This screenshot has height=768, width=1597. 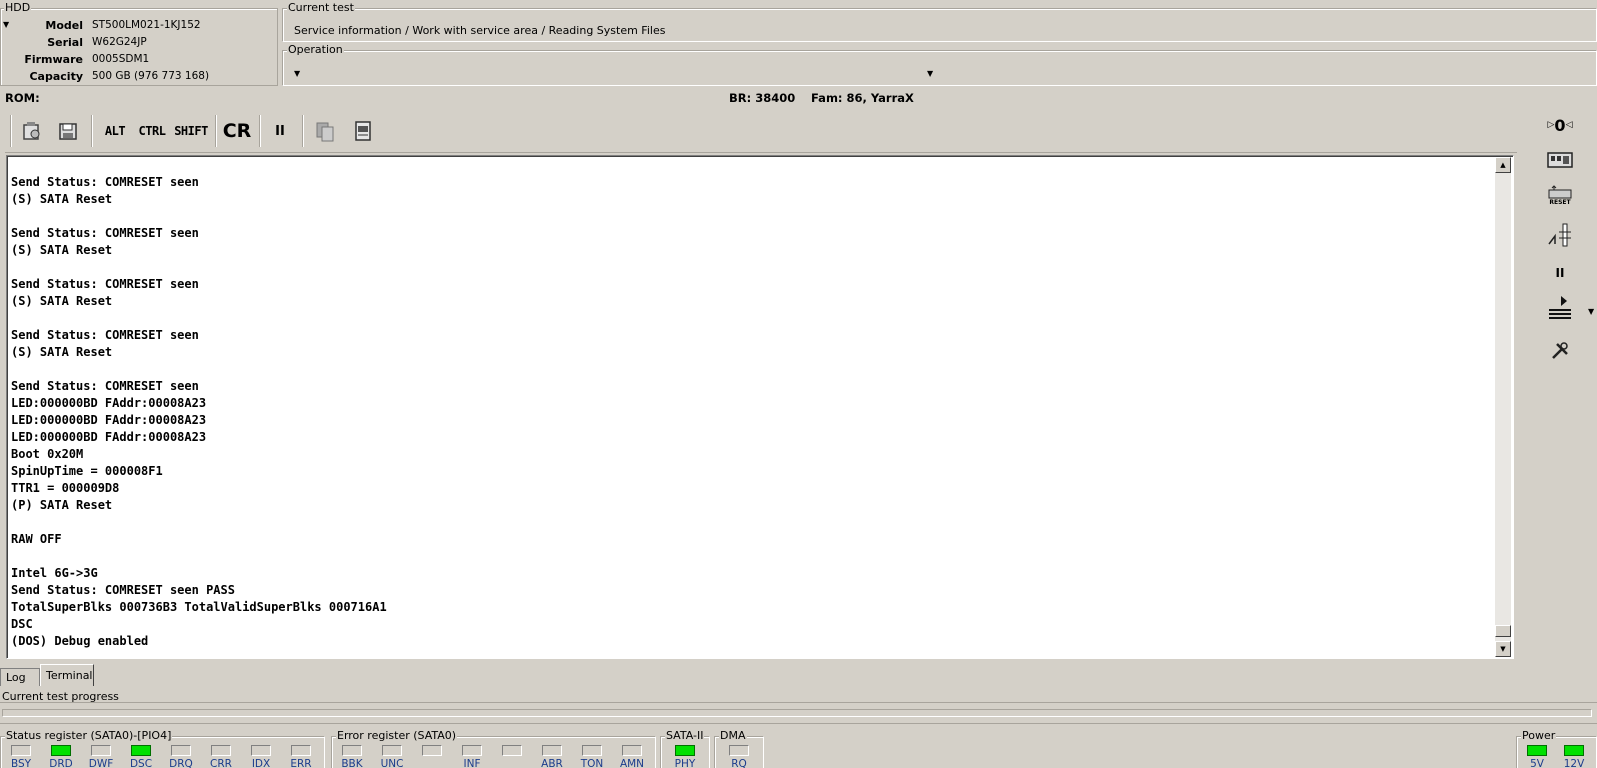 I want to click on current-test-legend: Current test, so click(x=321, y=7).